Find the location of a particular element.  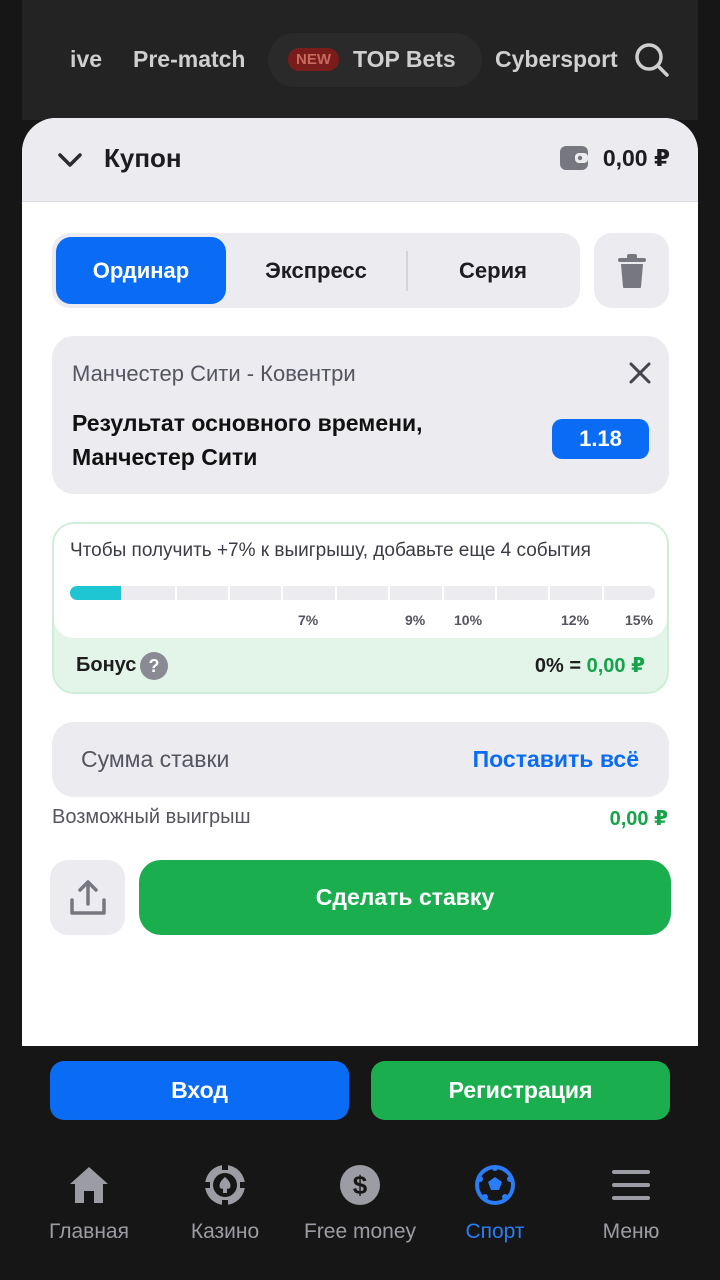

odds-badge: 1.18 is located at coordinates (600, 439).